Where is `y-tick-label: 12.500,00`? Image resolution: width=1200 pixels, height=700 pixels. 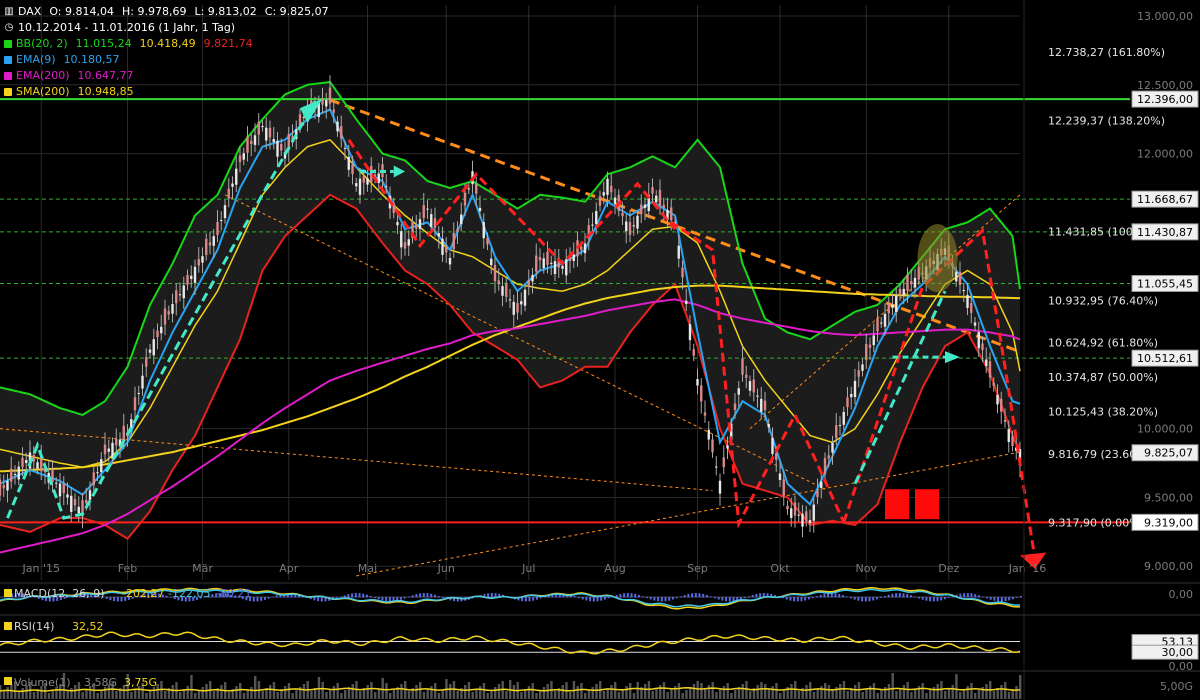 y-tick-label: 12.500,00 is located at coordinates (1165, 85).